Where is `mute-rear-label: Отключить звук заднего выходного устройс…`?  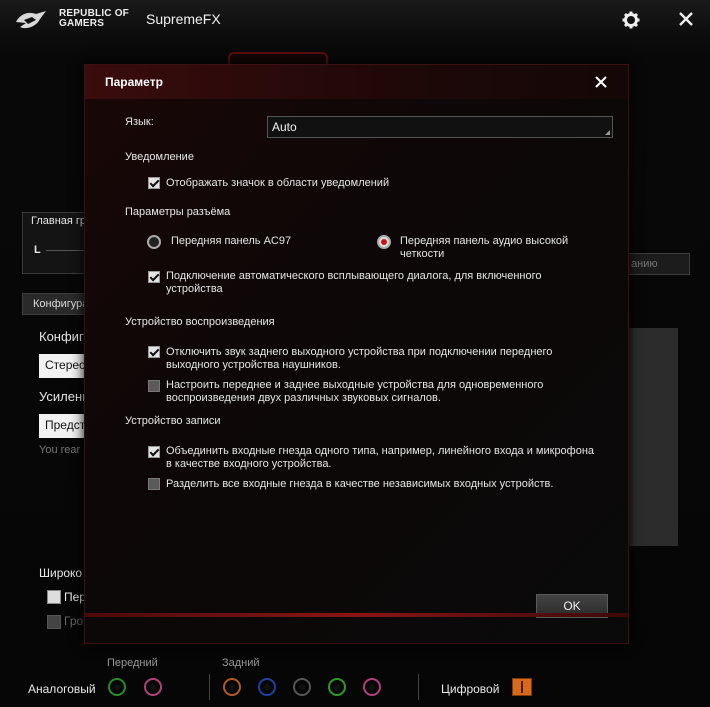
mute-rear-label: Отключить звук заднего выходного устройс… is located at coordinates (359, 359).